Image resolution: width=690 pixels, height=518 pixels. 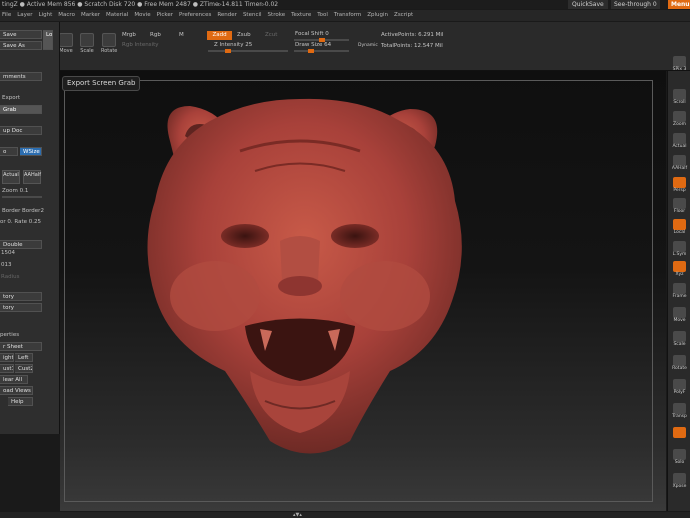 What do you see at coordinates (14, 379) in the screenshot?
I see `clear-all-button: lear All` at bounding box center [14, 379].